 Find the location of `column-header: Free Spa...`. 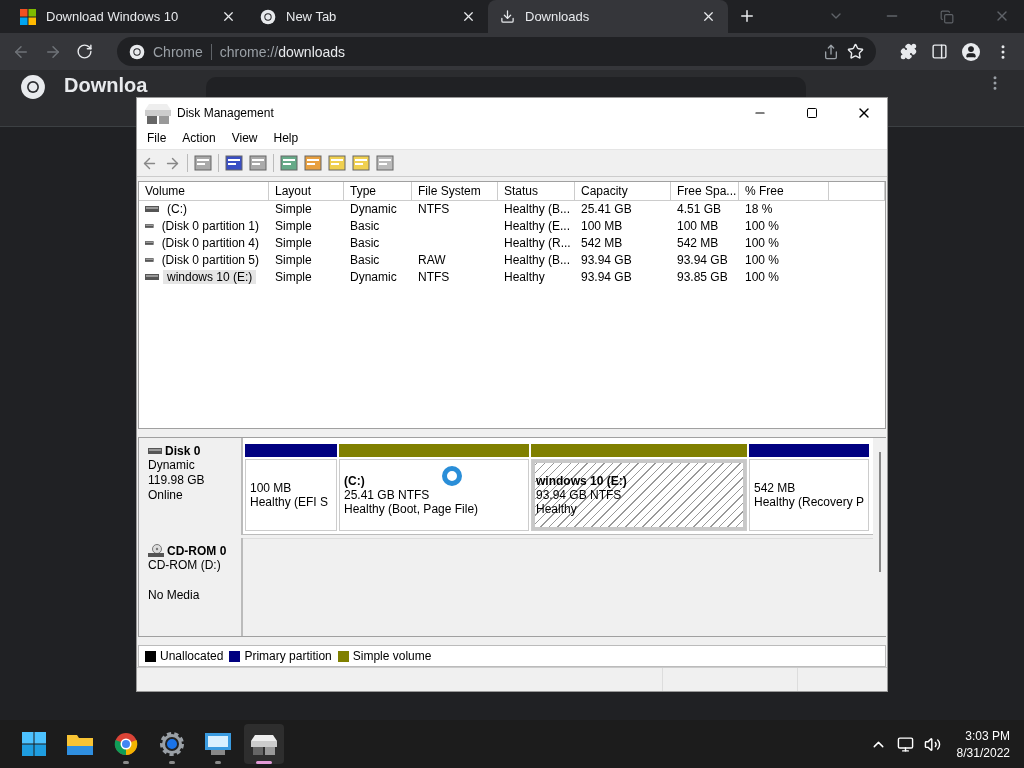

column-header: Free Spa... is located at coordinates (705, 191).